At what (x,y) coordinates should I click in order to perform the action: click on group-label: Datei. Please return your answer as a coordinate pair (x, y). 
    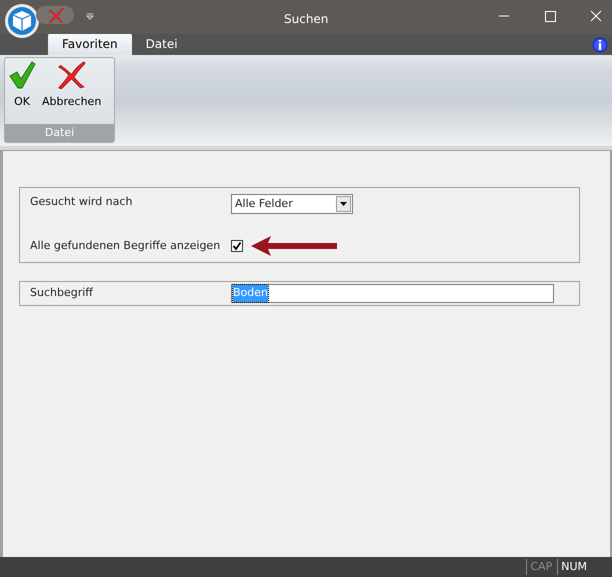
    Looking at the image, I should click on (59, 133).